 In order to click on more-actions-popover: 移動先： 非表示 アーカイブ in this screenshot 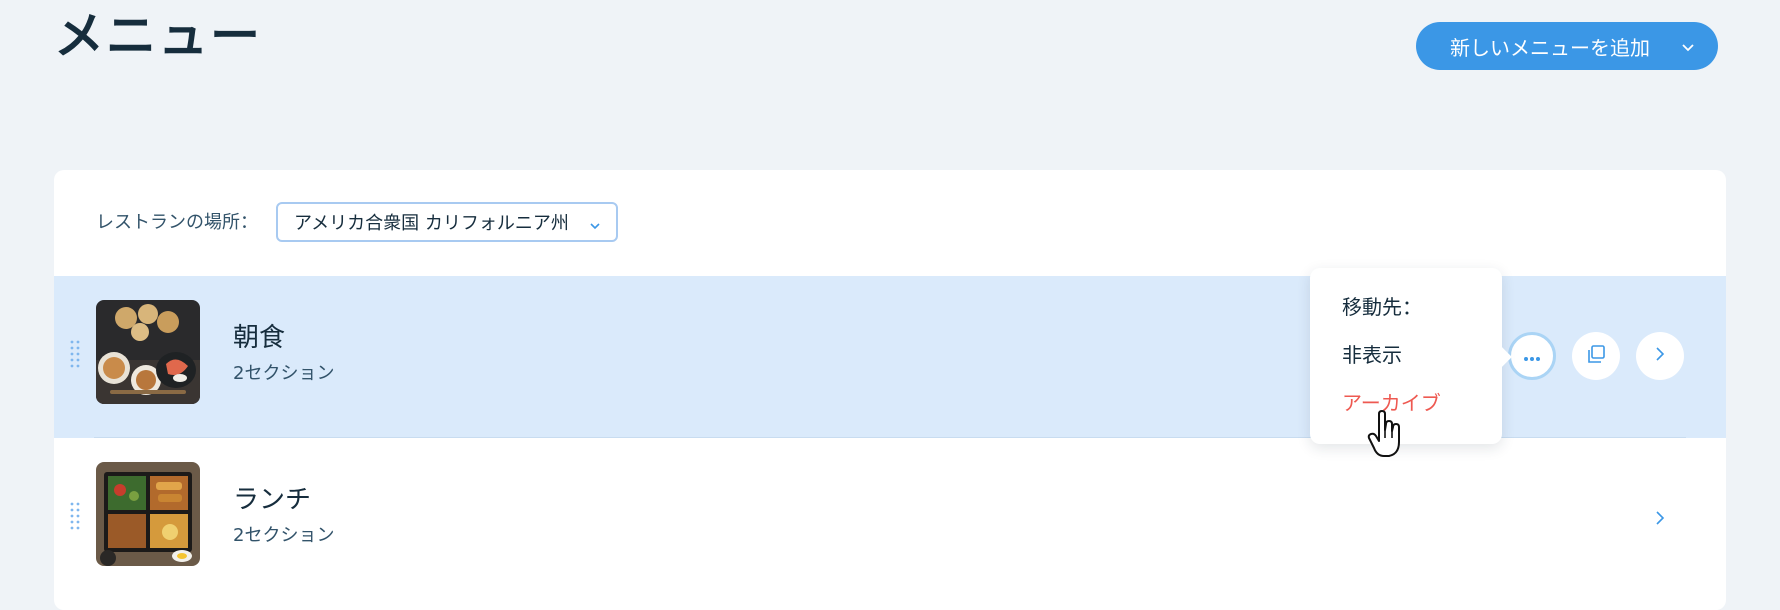, I will do `click(1411, 356)`.